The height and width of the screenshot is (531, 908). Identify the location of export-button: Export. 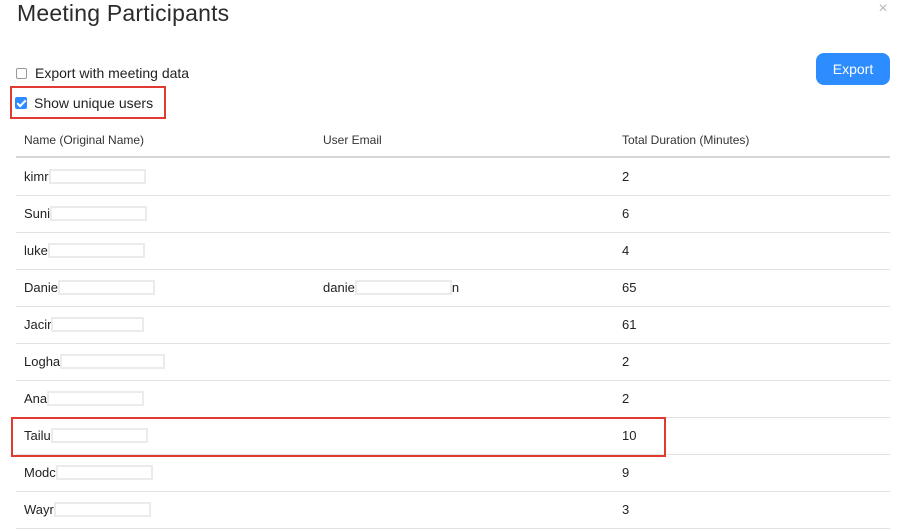
(853, 69).